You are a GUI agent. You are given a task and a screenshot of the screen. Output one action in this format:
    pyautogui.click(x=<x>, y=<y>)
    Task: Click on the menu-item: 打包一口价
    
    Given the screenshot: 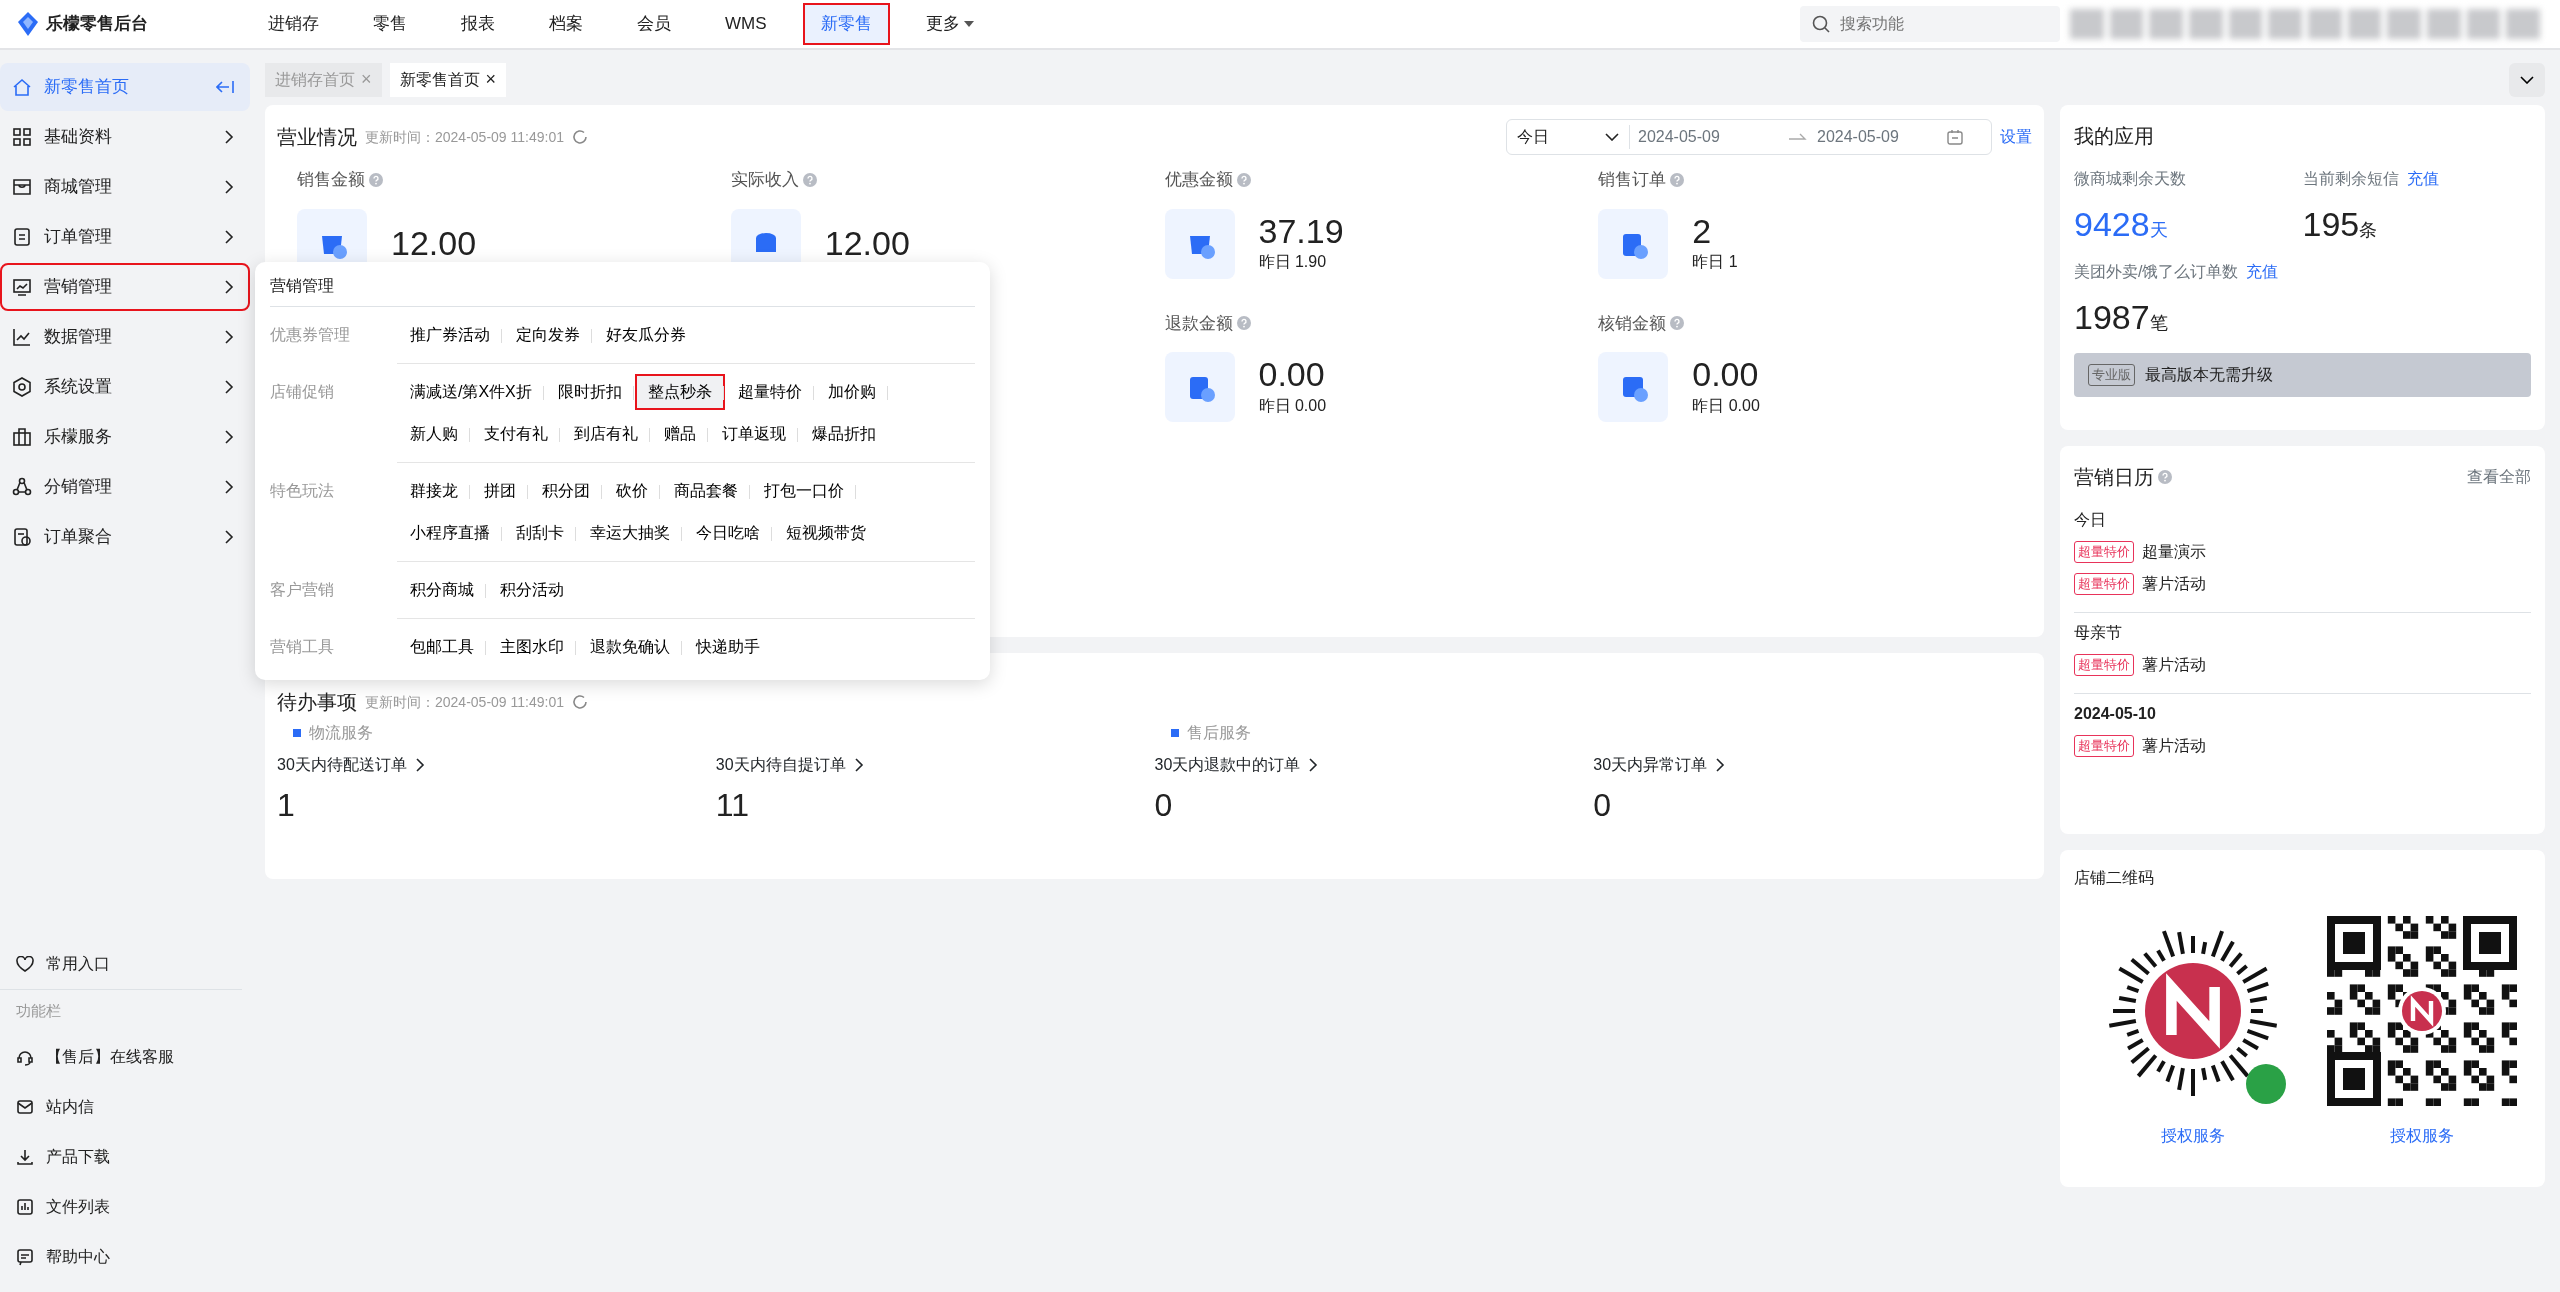 What is the action you would take?
    pyautogui.click(x=804, y=491)
    